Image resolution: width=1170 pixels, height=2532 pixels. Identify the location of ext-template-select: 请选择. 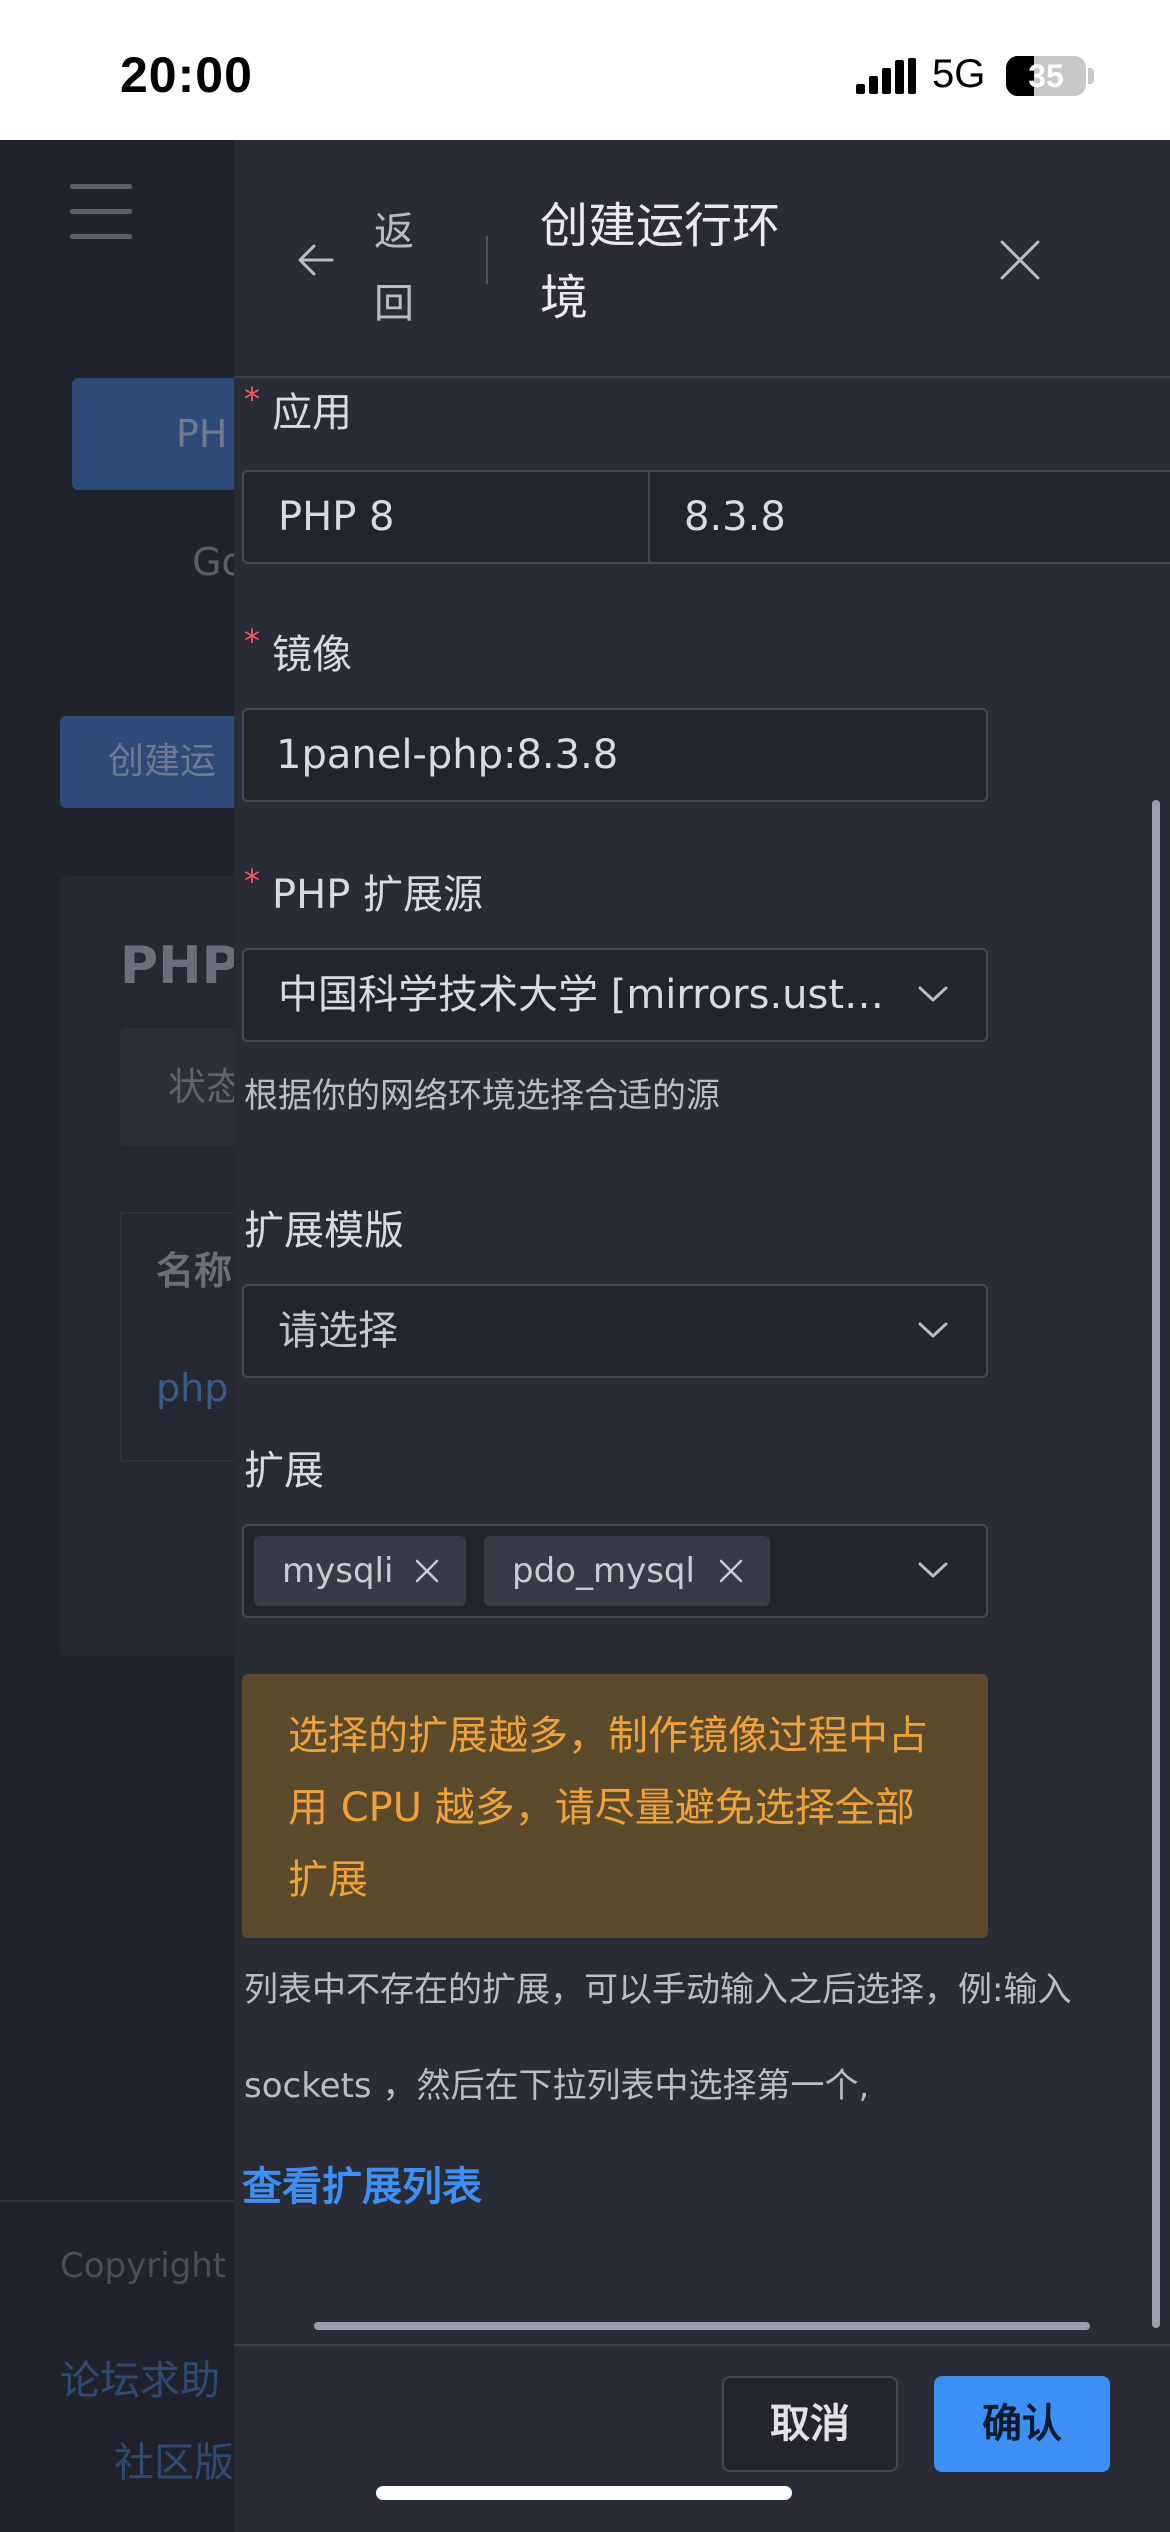
(615, 1331).